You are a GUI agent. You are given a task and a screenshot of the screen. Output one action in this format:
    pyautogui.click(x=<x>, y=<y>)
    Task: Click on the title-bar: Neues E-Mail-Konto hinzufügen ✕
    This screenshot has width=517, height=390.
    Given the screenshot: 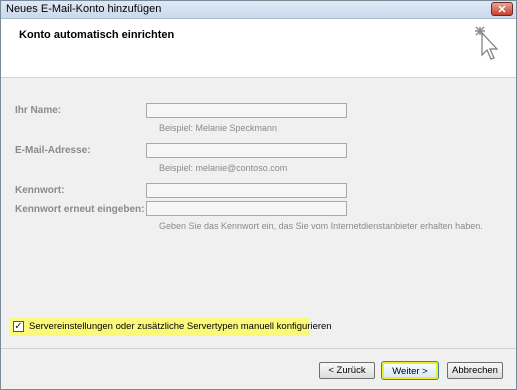 What is the action you would take?
    pyautogui.click(x=258, y=10)
    